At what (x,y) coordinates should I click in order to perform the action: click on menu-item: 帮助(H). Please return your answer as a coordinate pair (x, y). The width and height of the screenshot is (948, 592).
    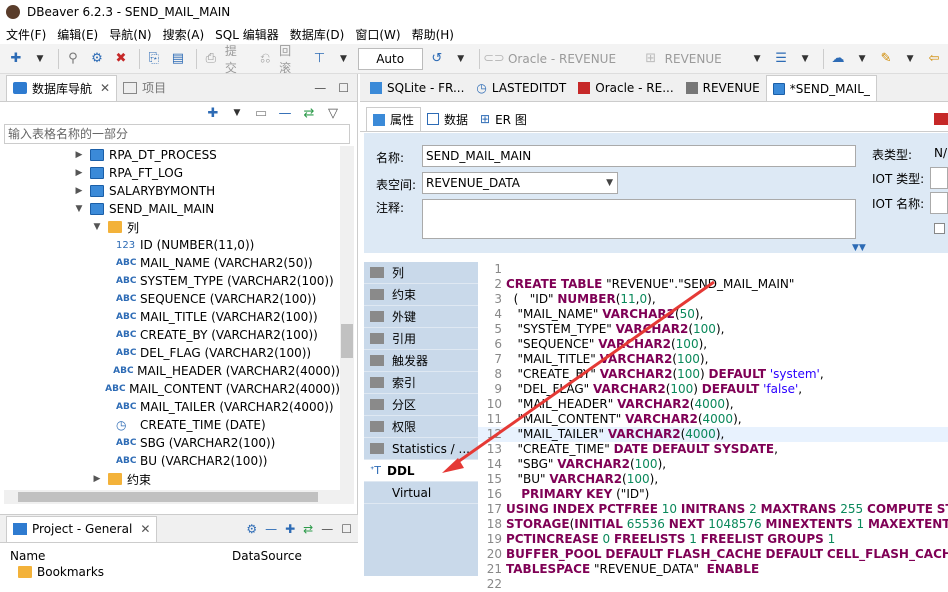
    Looking at the image, I should click on (433, 34).